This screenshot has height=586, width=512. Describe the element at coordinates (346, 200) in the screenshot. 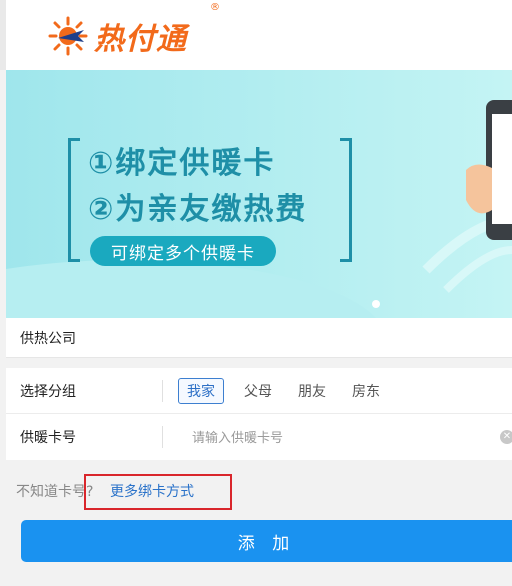

I see `banner-bracket-right` at that location.